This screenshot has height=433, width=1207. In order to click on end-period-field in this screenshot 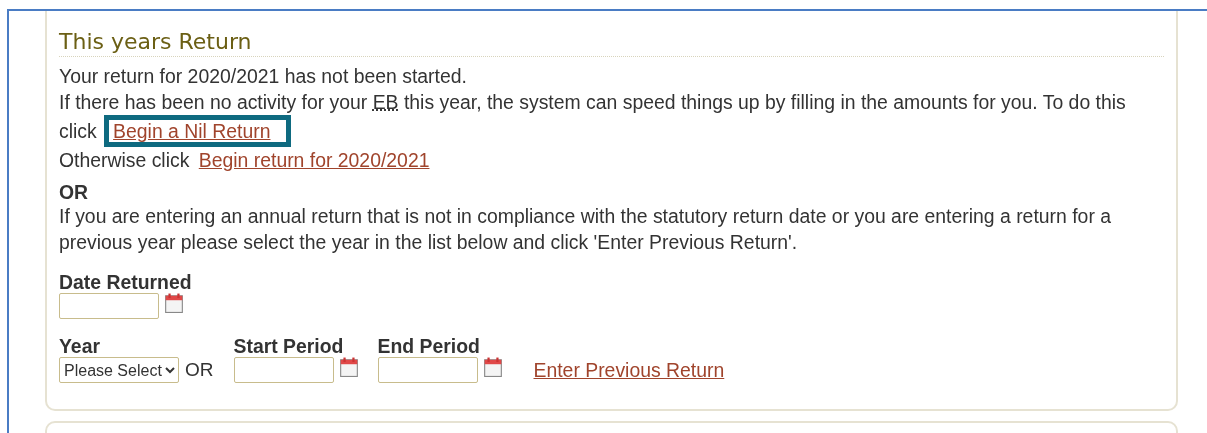, I will do `click(427, 370)`.